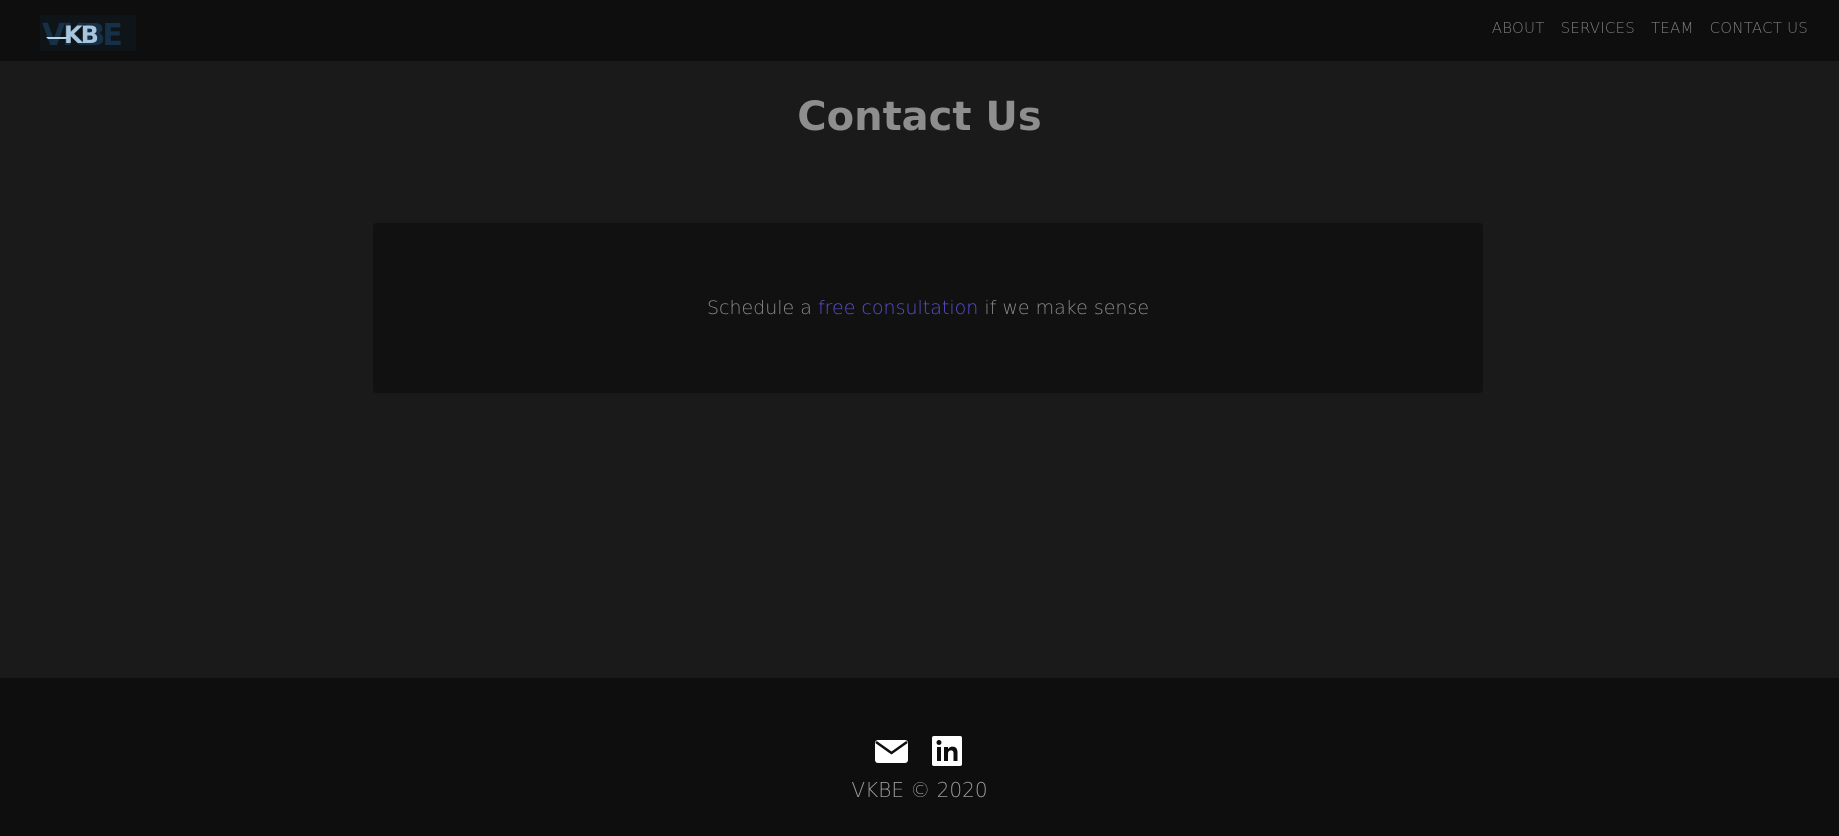 This screenshot has height=836, width=1839. Describe the element at coordinates (1672, 28) in the screenshot. I see `nav-link-team: TEAM` at that location.